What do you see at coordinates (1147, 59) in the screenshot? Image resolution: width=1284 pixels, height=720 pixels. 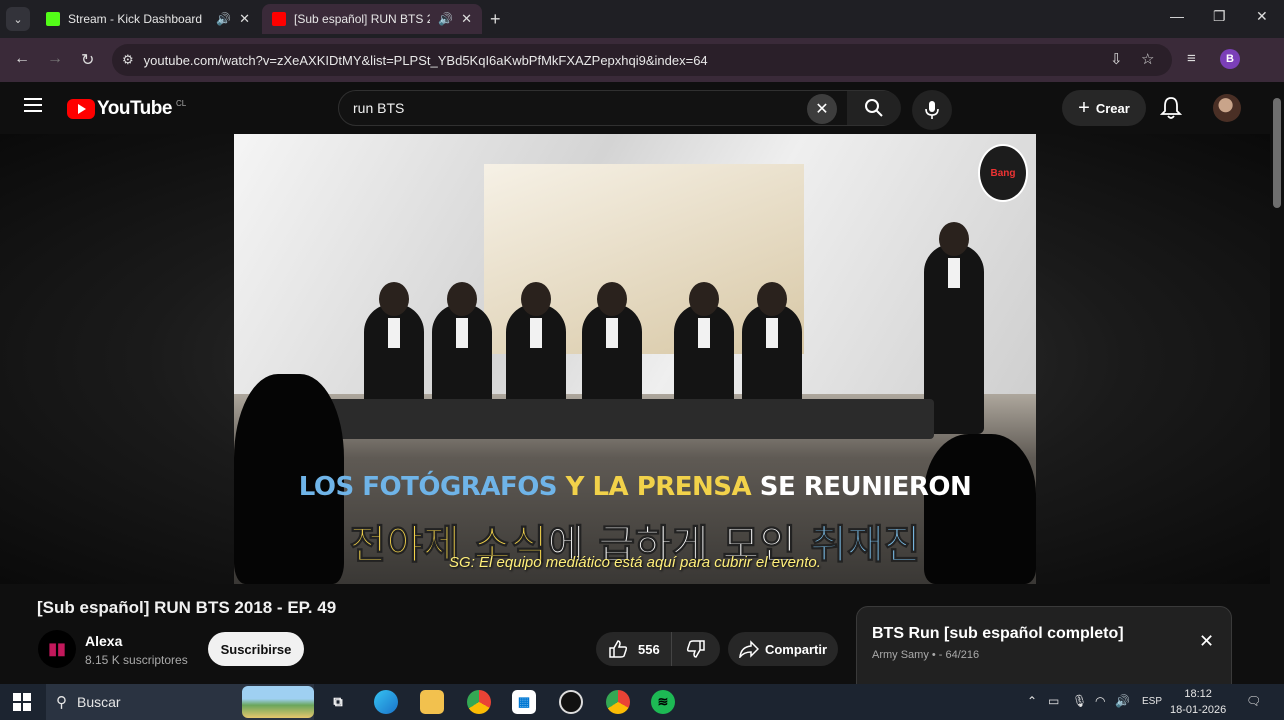 I see `bookmark-star-icon: ☆` at bounding box center [1147, 59].